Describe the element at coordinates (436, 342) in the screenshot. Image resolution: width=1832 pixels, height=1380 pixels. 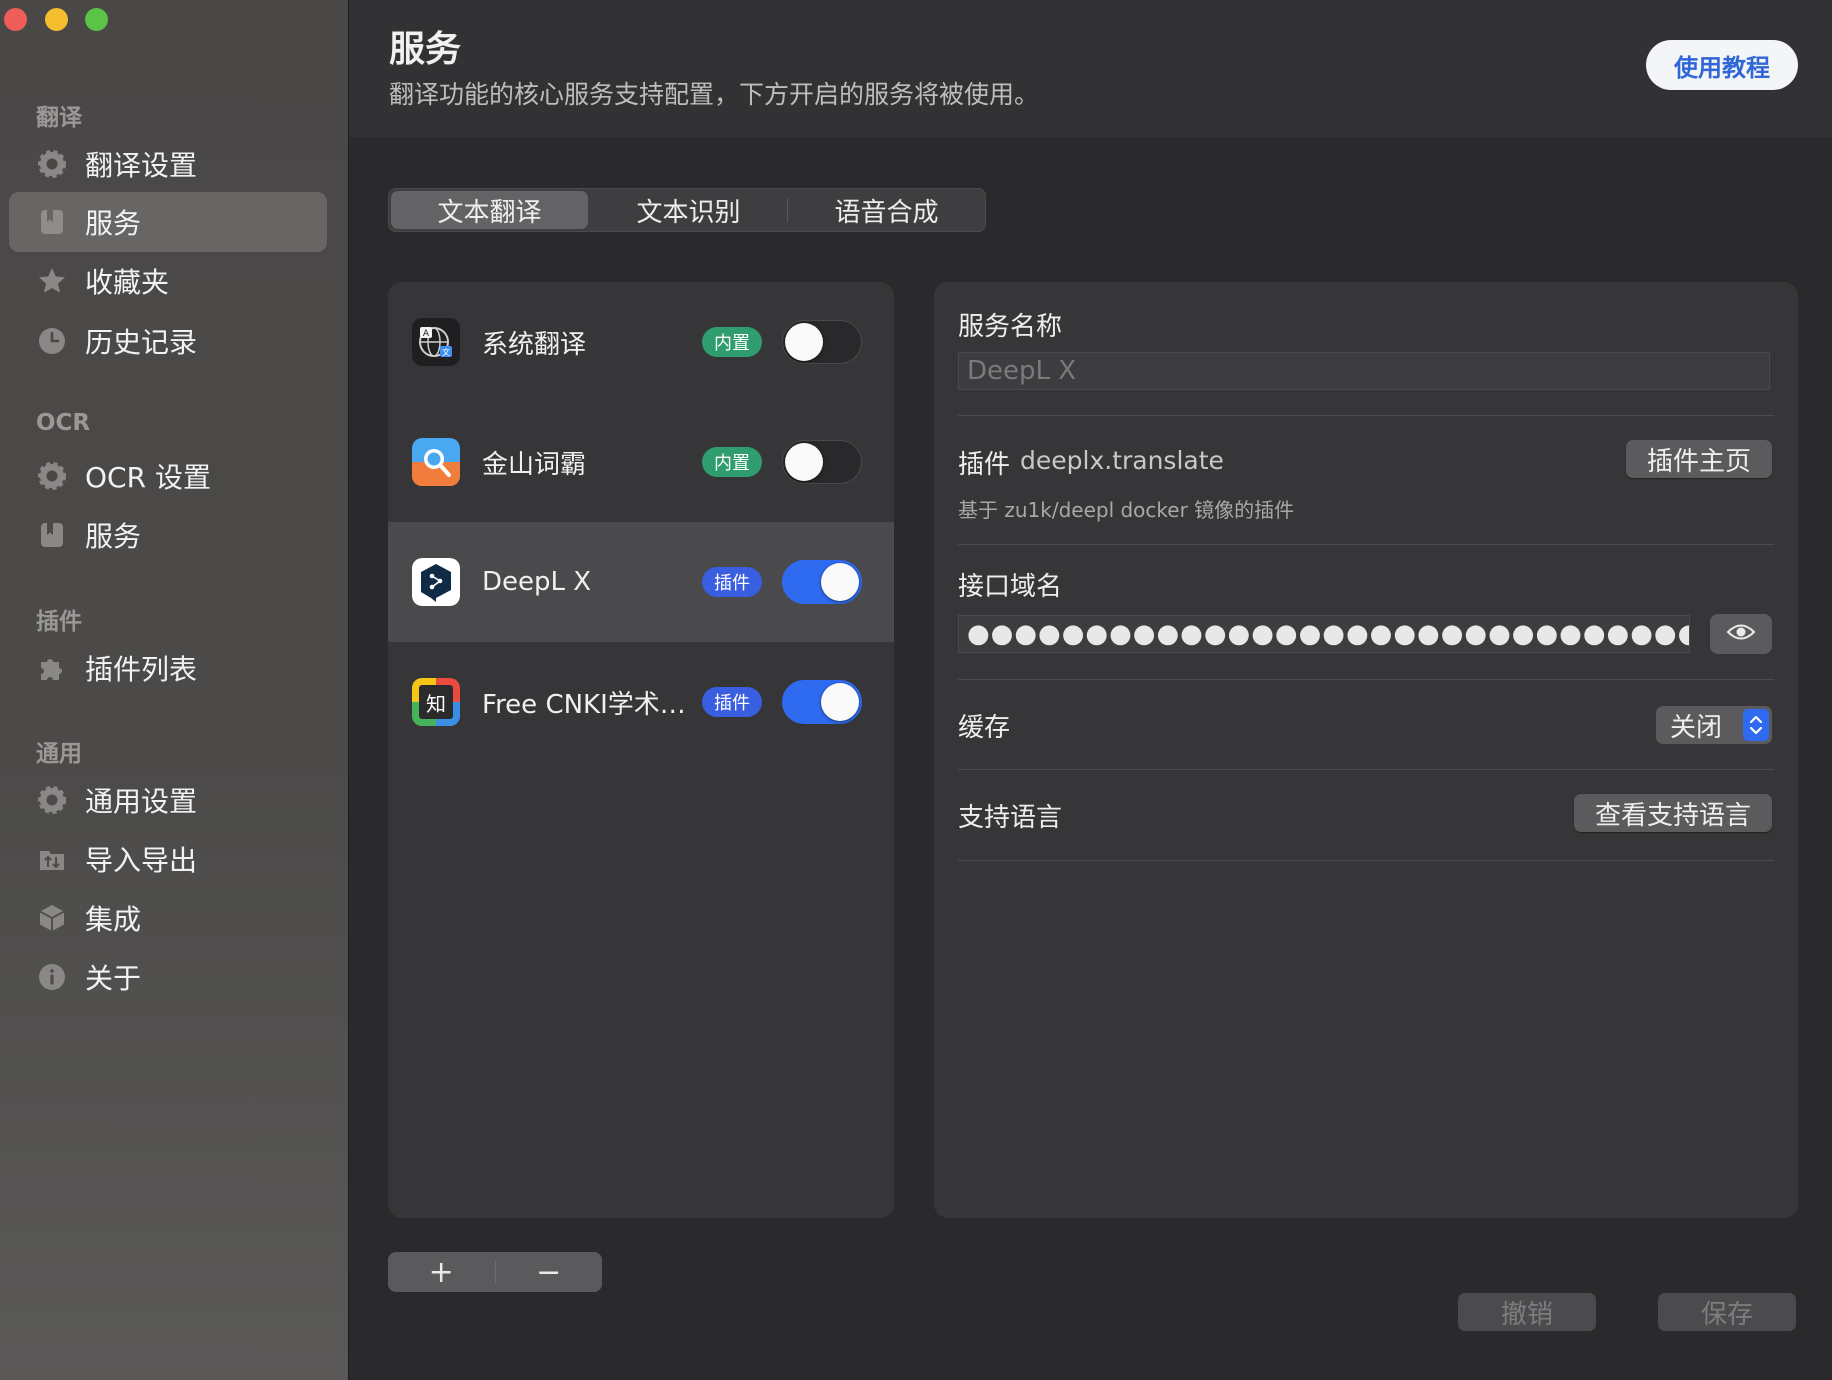
I see `system-translate-icon: A文` at that location.